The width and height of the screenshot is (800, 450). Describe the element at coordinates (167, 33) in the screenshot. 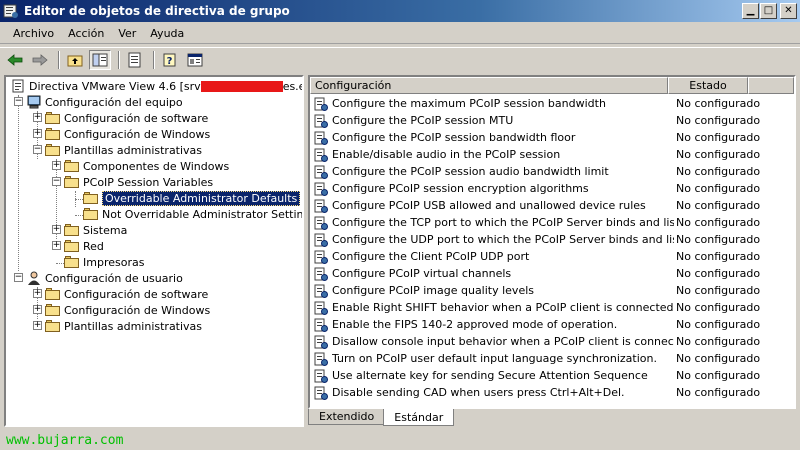

I see `menu-ayuda: Ayuda` at that location.